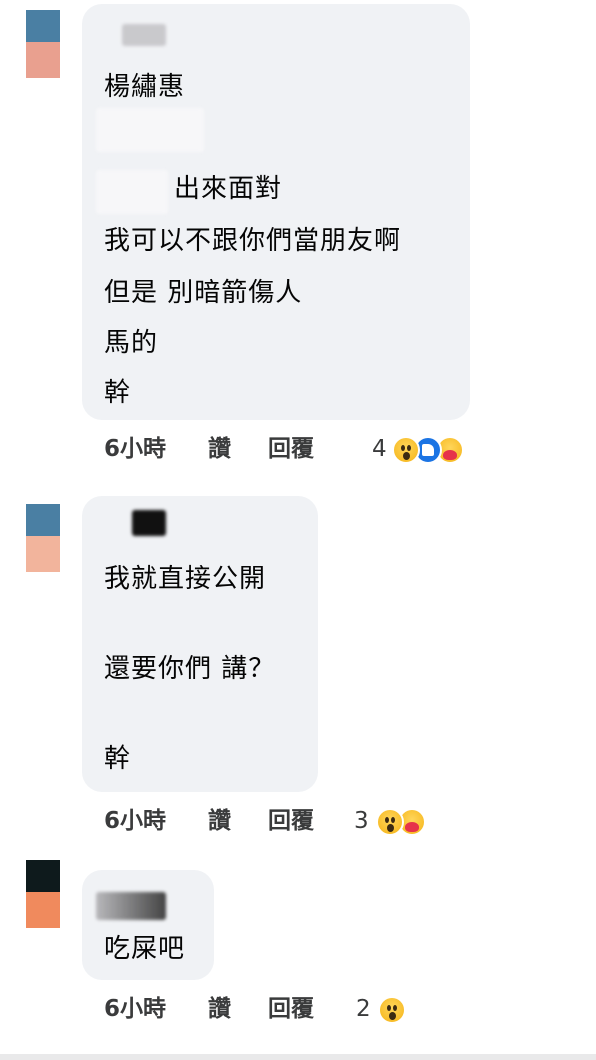 Image resolution: width=596 pixels, height=1060 pixels. Describe the element at coordinates (361, 821) in the screenshot. I see `reaction-count: 3` at that location.